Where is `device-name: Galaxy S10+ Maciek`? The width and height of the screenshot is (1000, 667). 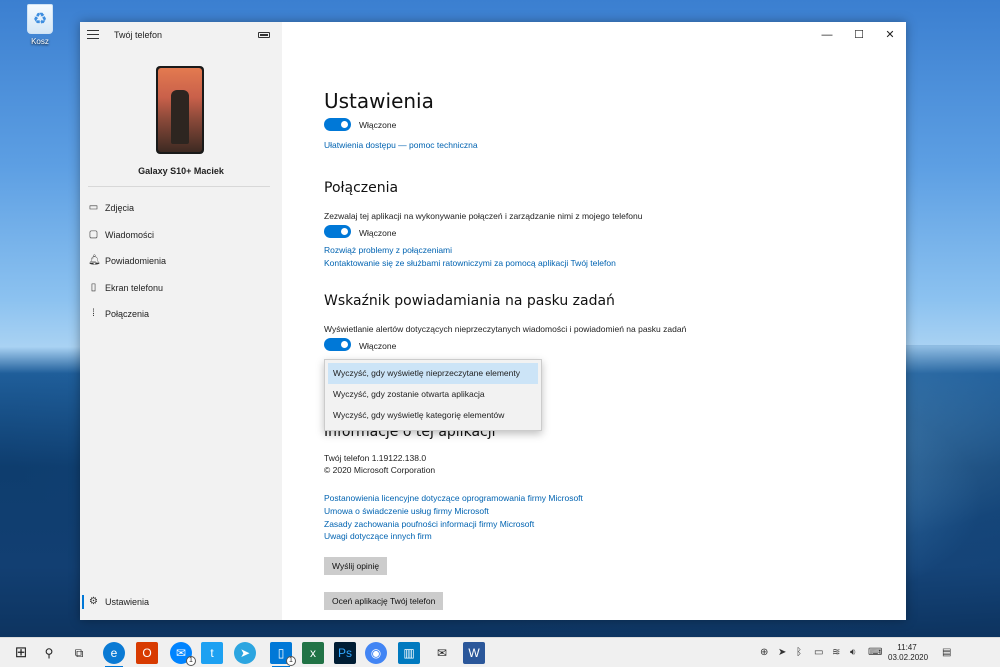 device-name: Galaxy S10+ Maciek is located at coordinates (181, 171).